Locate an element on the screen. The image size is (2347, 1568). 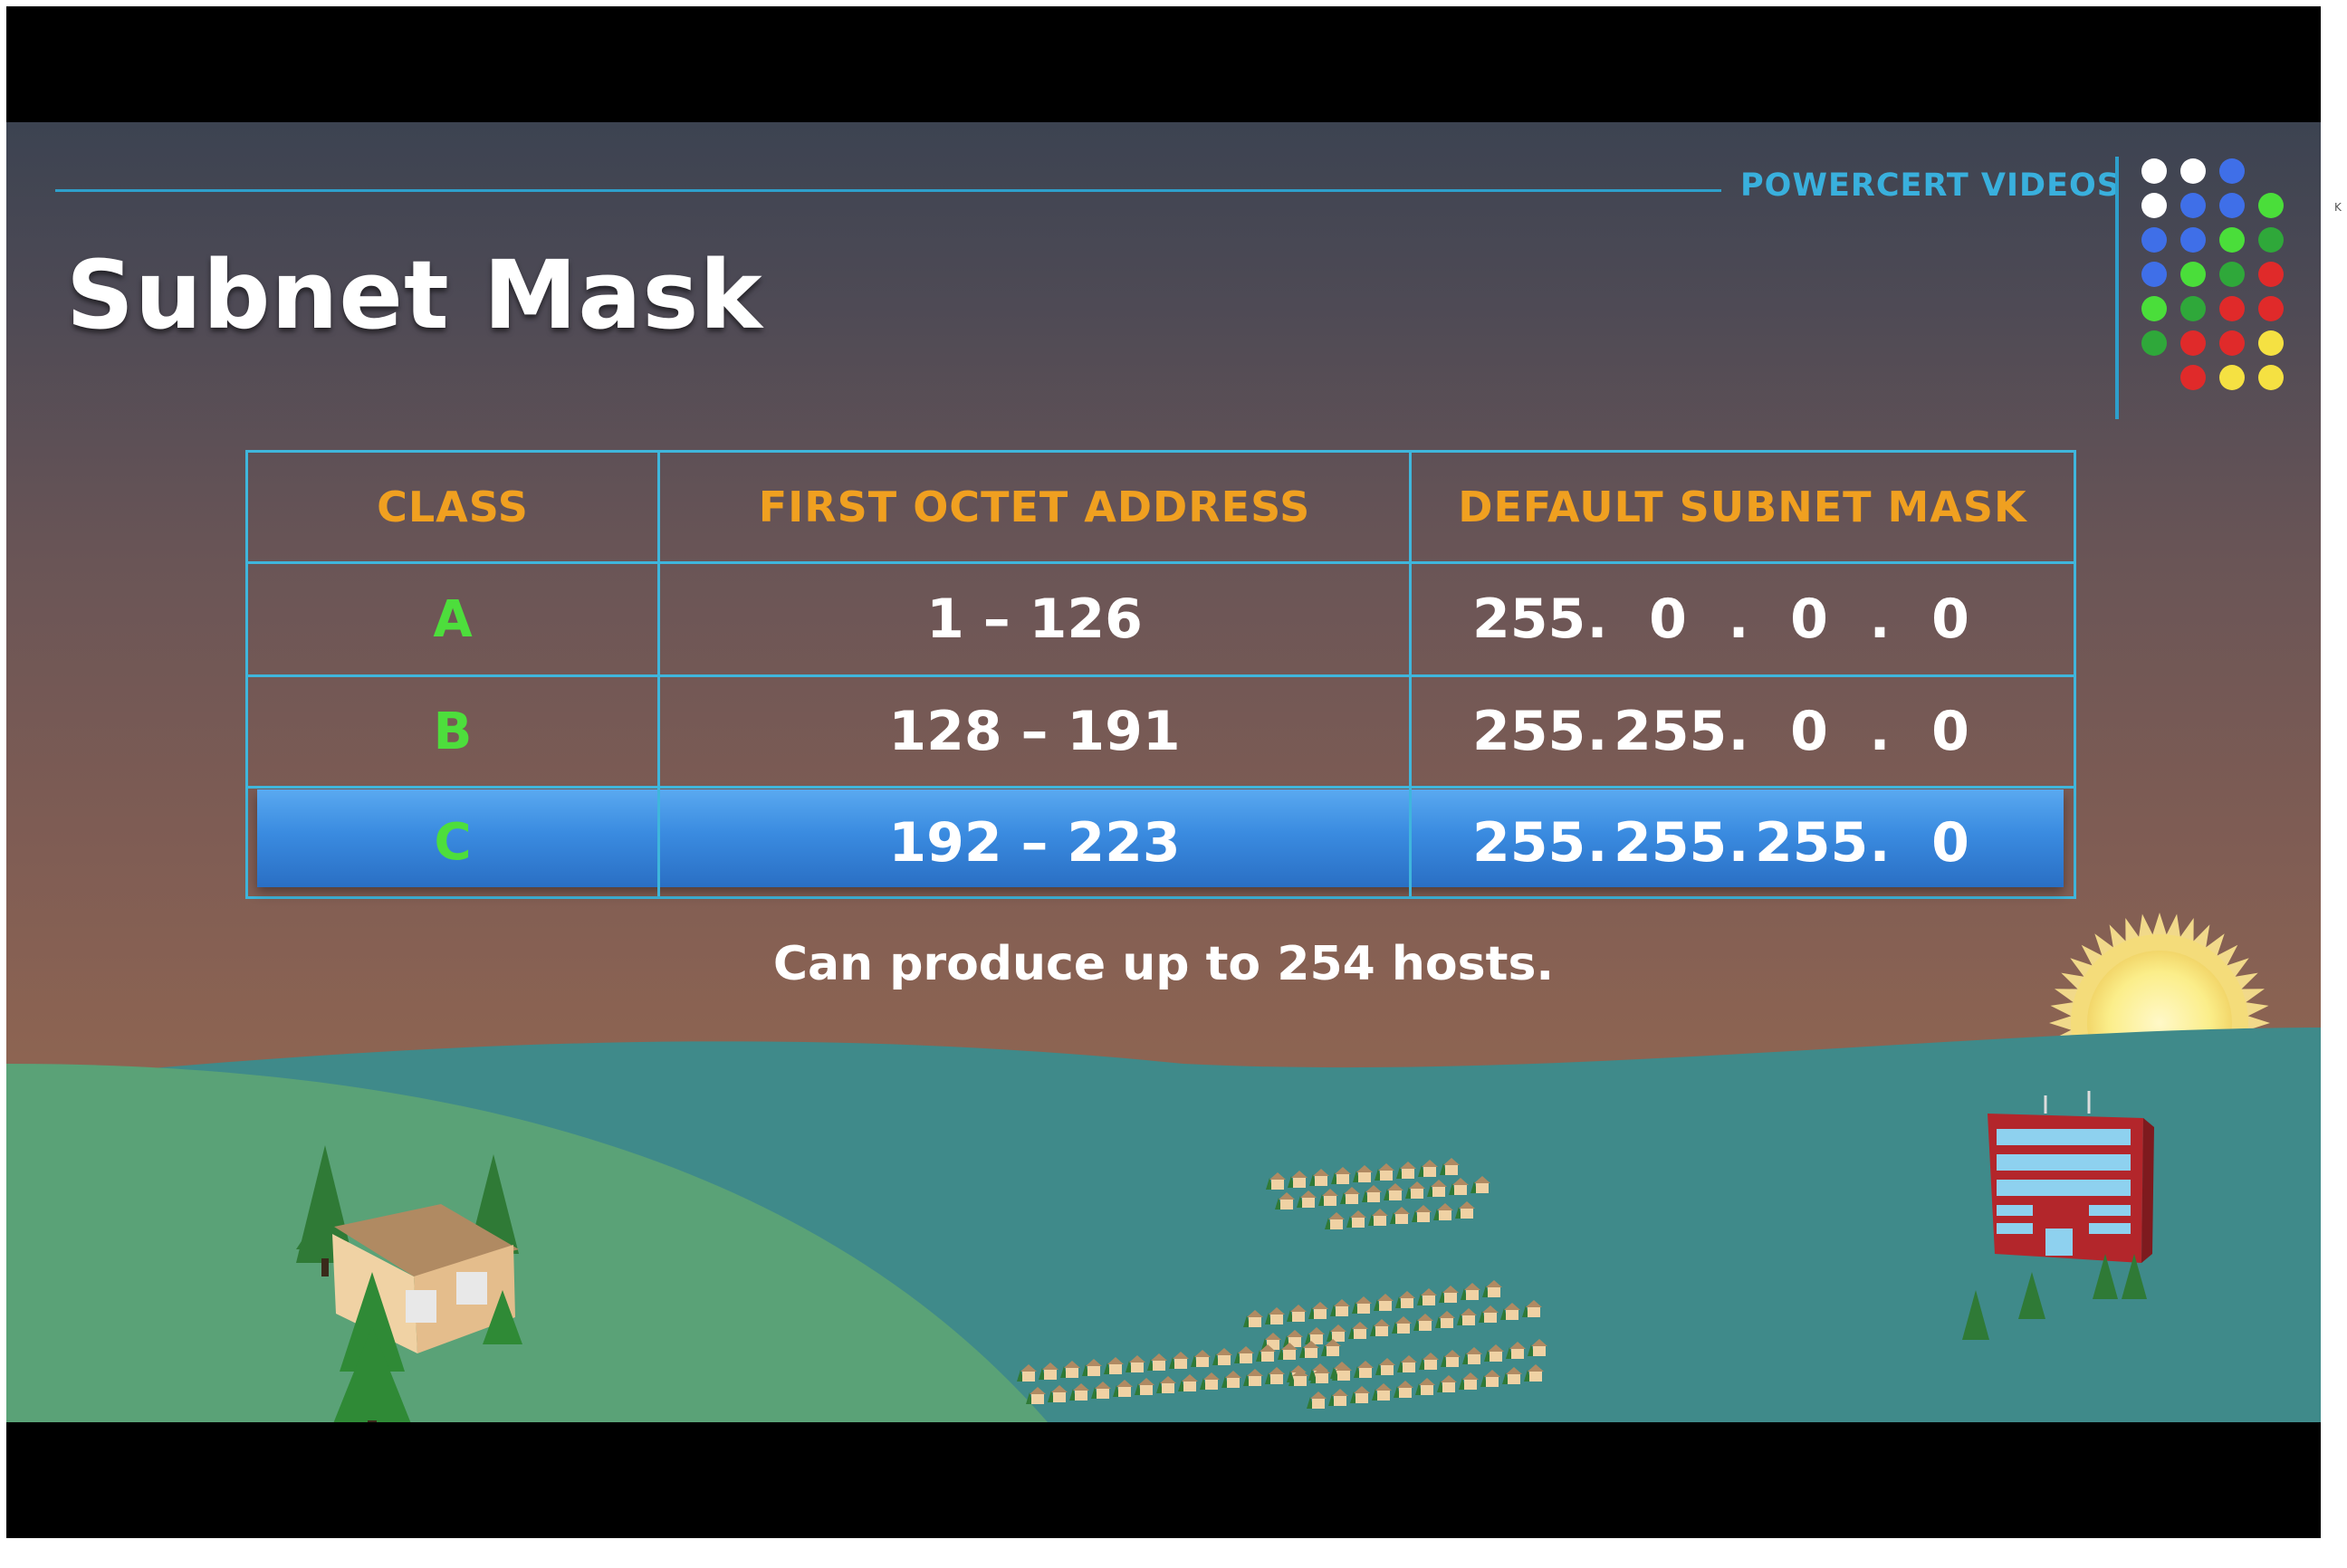
subnet-mask-value-highlighted: 255 . 255 . 255 . 0 is located at coordinates (1739, 842).